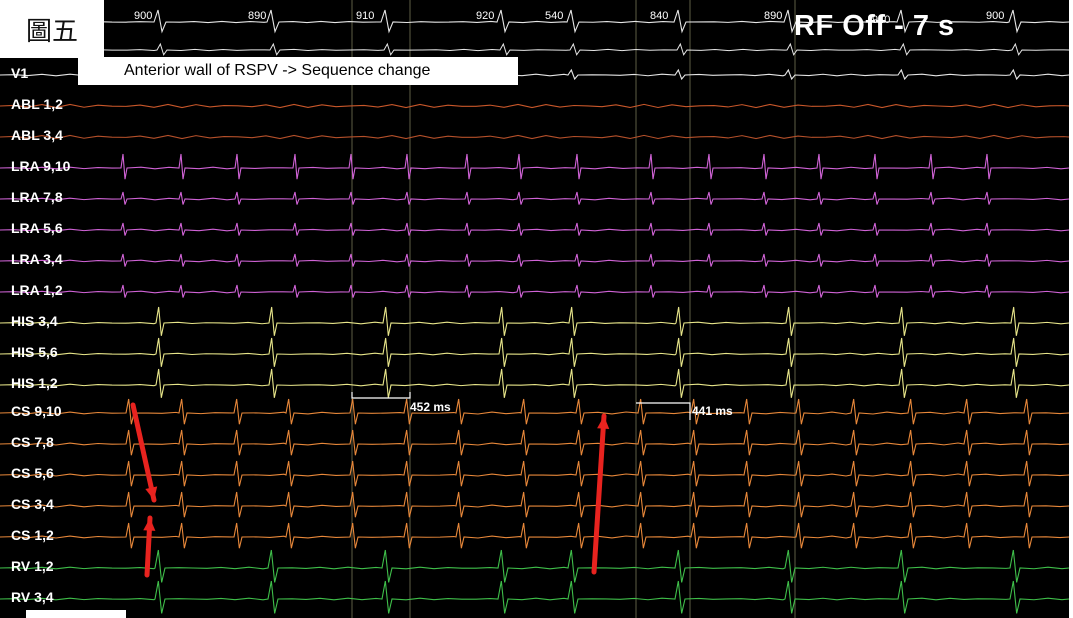  Describe the element at coordinates (37, 197) in the screenshot. I see `channel-label: LRA 7,8` at that location.